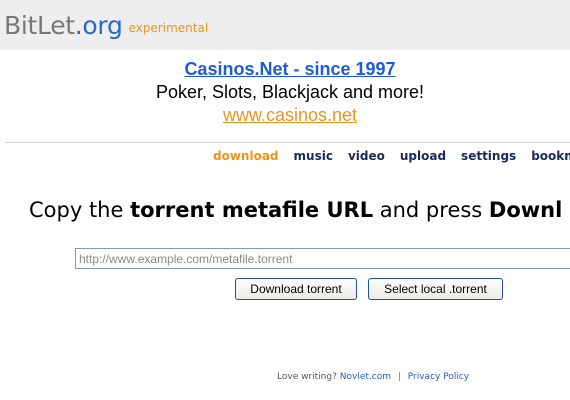 This screenshot has width=570, height=400. I want to click on footer-novlet-link: Novlet.com, so click(365, 377).